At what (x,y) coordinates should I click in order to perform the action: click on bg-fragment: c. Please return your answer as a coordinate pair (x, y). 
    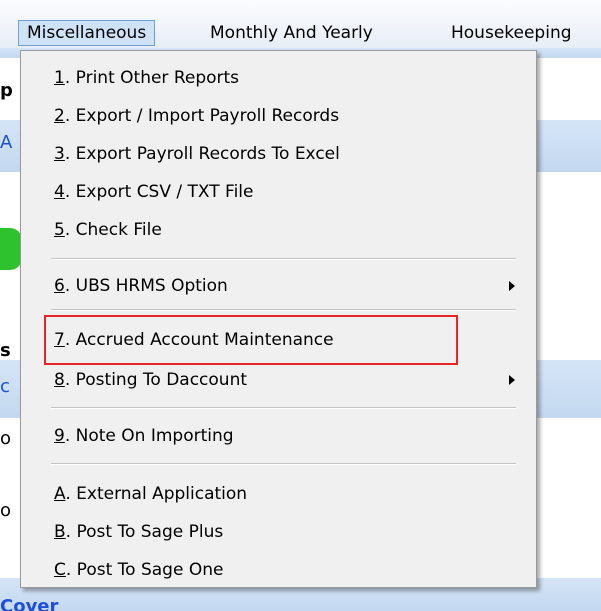
    Looking at the image, I should click on (5, 386).